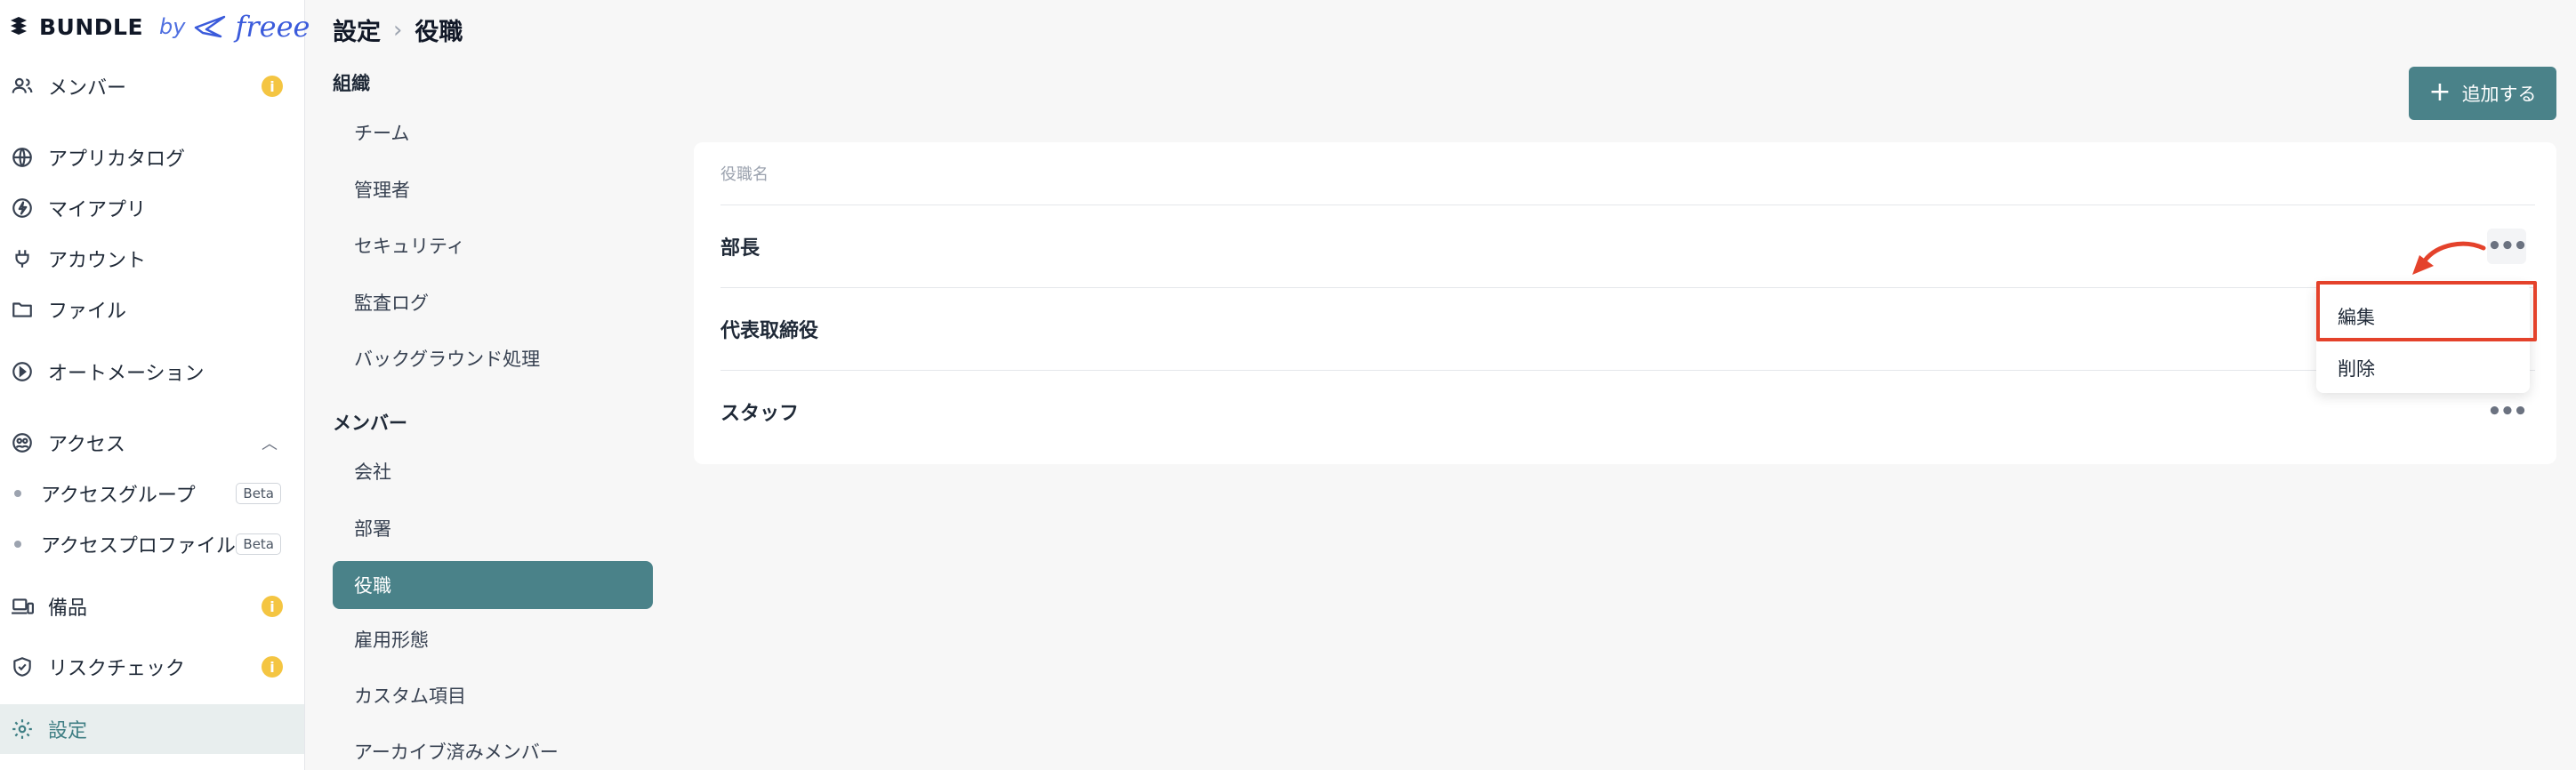  I want to click on position-name: スタッフ, so click(760, 414).